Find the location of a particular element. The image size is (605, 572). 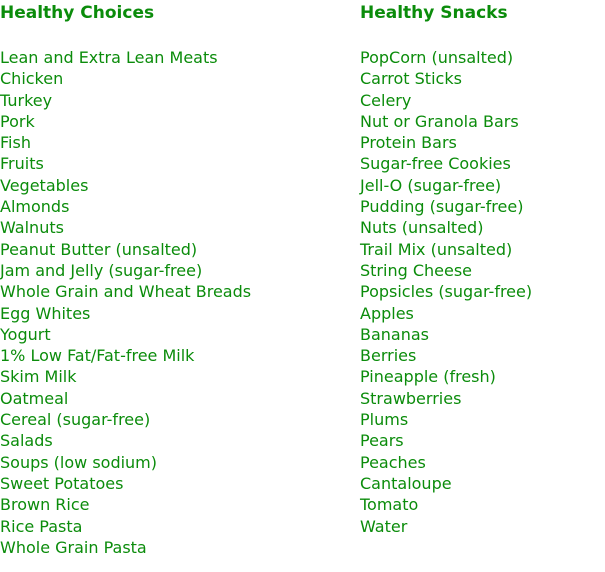

list-item: Soups (low sodium) is located at coordinates (79, 462).